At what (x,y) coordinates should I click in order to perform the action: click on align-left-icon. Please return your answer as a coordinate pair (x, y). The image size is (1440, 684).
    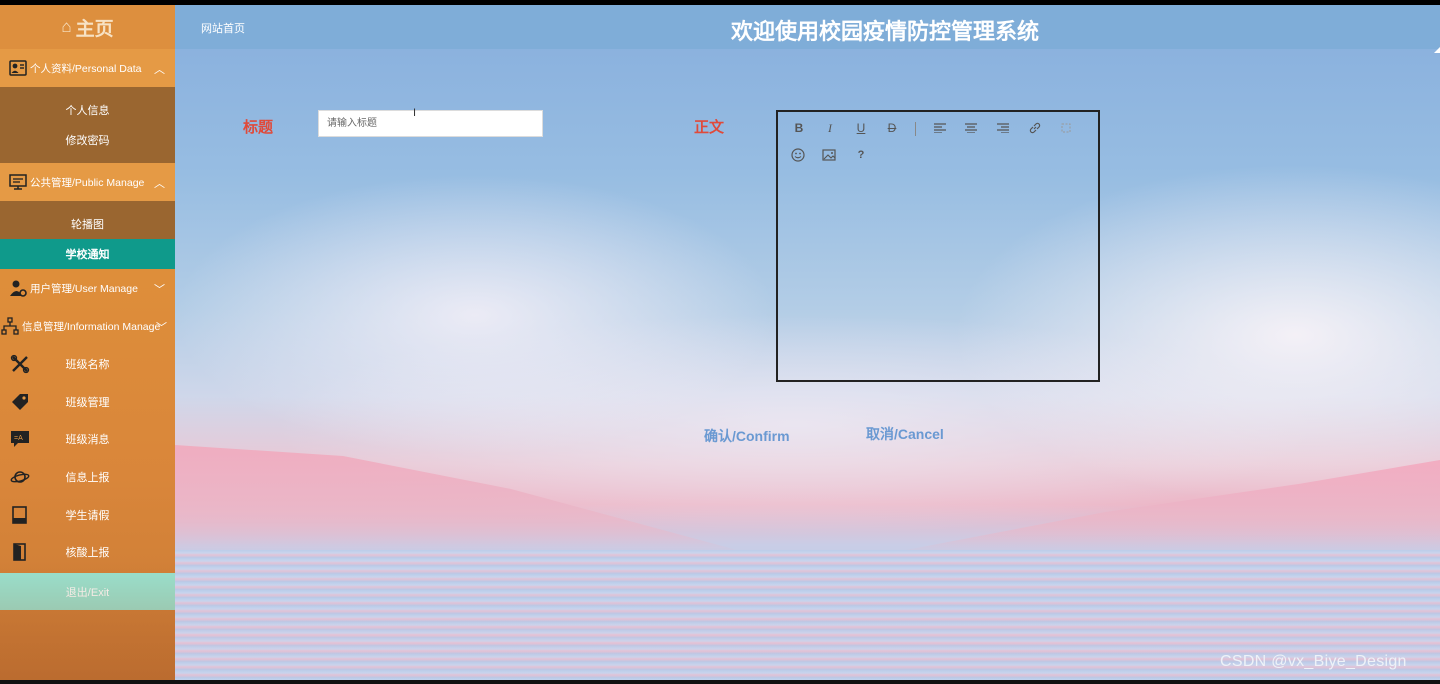
    Looking at the image, I should click on (940, 128).